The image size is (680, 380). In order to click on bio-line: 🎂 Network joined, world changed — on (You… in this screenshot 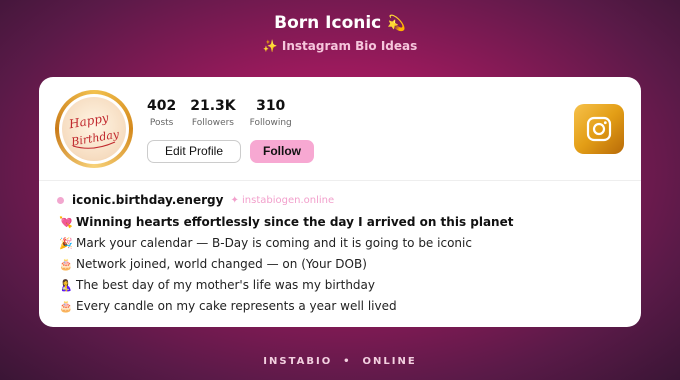, I will do `click(213, 264)`.